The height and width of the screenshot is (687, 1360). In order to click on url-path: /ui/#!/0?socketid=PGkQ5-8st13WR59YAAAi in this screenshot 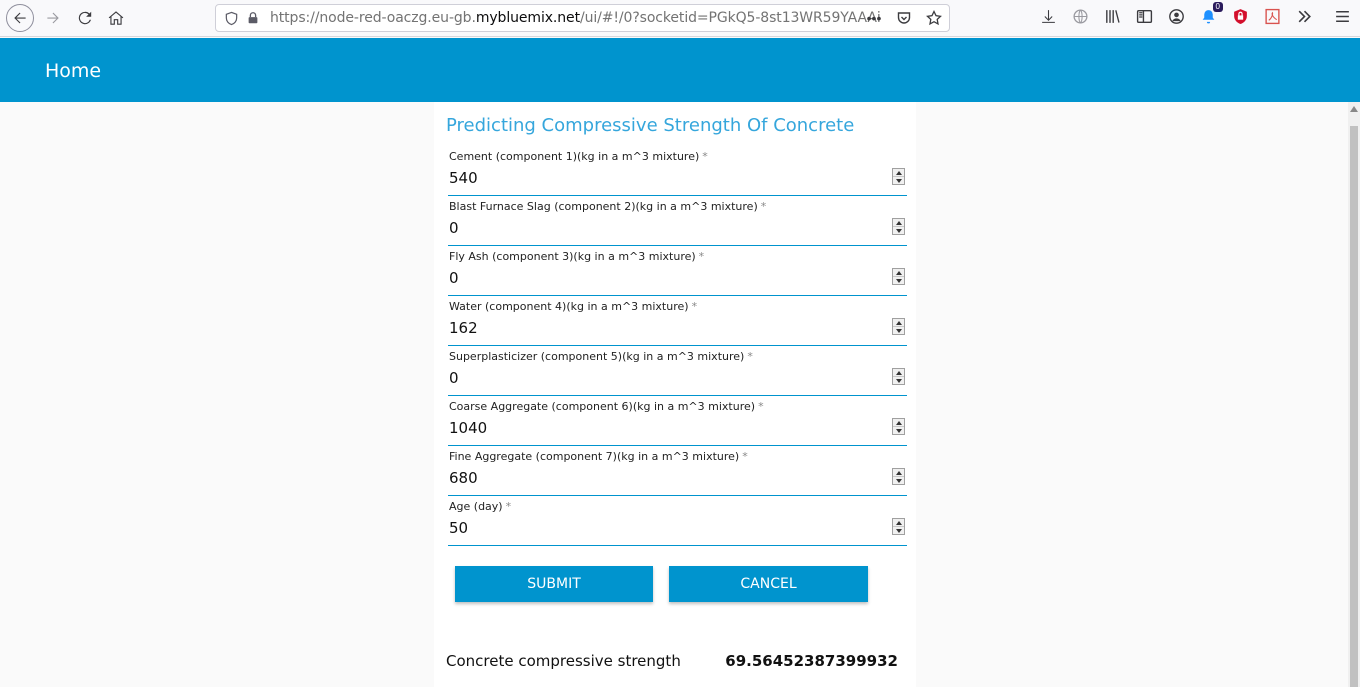, I will do `click(730, 18)`.